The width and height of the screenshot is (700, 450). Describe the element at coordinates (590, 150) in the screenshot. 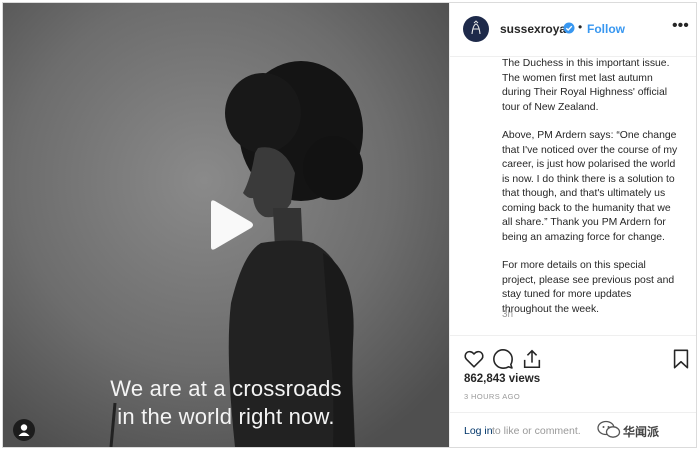

I see `caption-line: that I've noticed over the course of my` at that location.